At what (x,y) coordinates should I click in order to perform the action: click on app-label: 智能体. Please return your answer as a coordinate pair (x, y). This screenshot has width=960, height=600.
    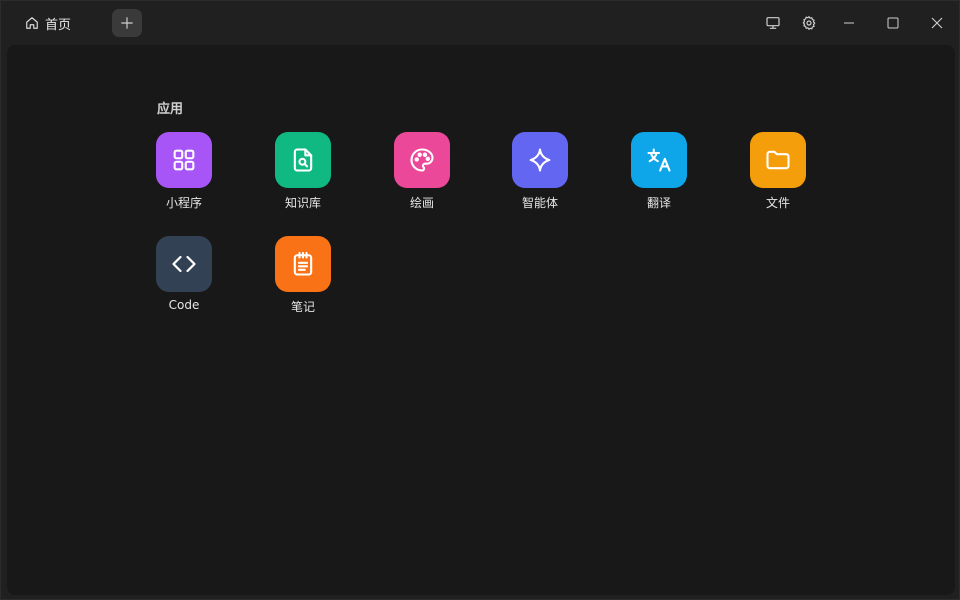
    Looking at the image, I should click on (539, 203).